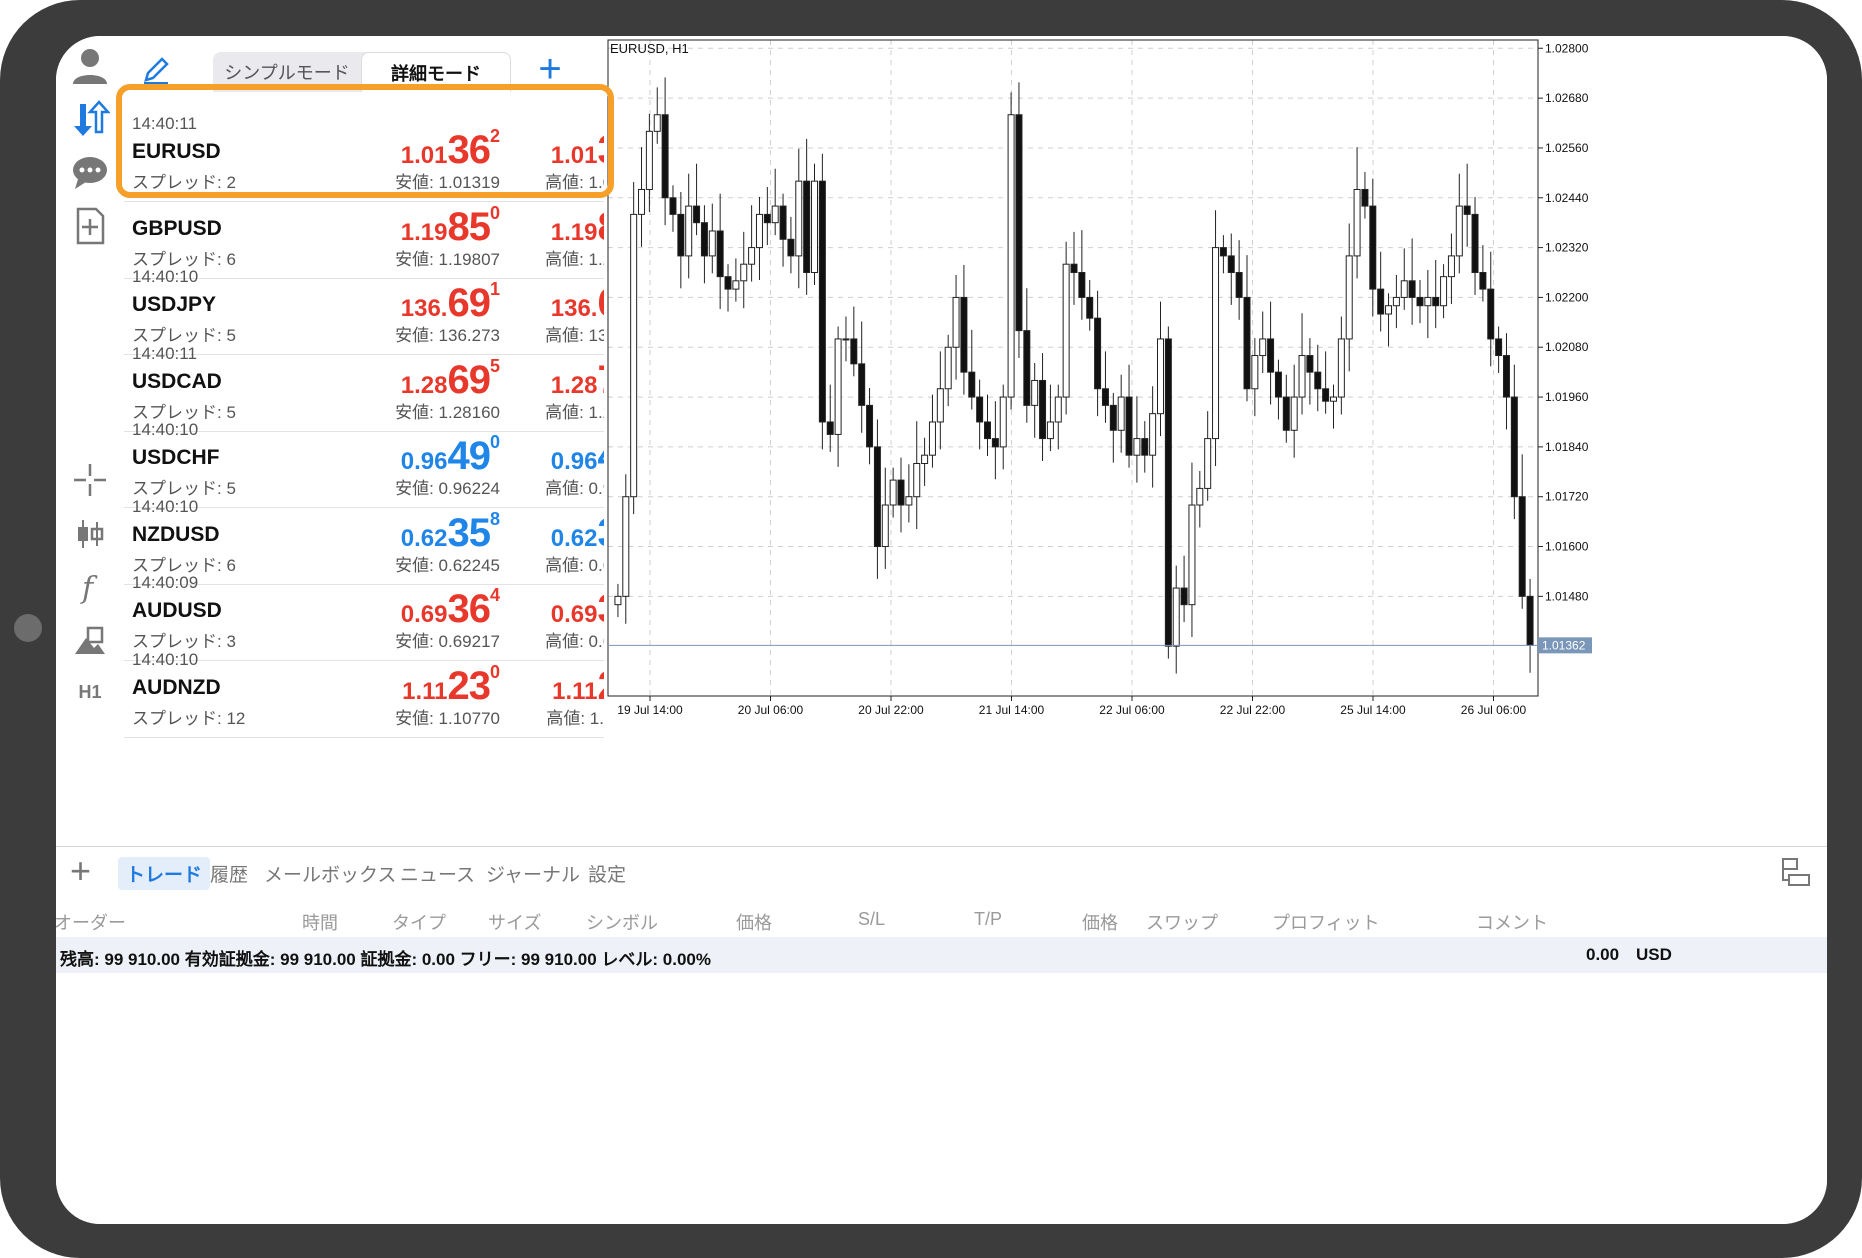 This screenshot has width=1862, height=1258. Describe the element at coordinates (424, 461) in the screenshot. I see `bid-price-prefix: 0.96` at that location.